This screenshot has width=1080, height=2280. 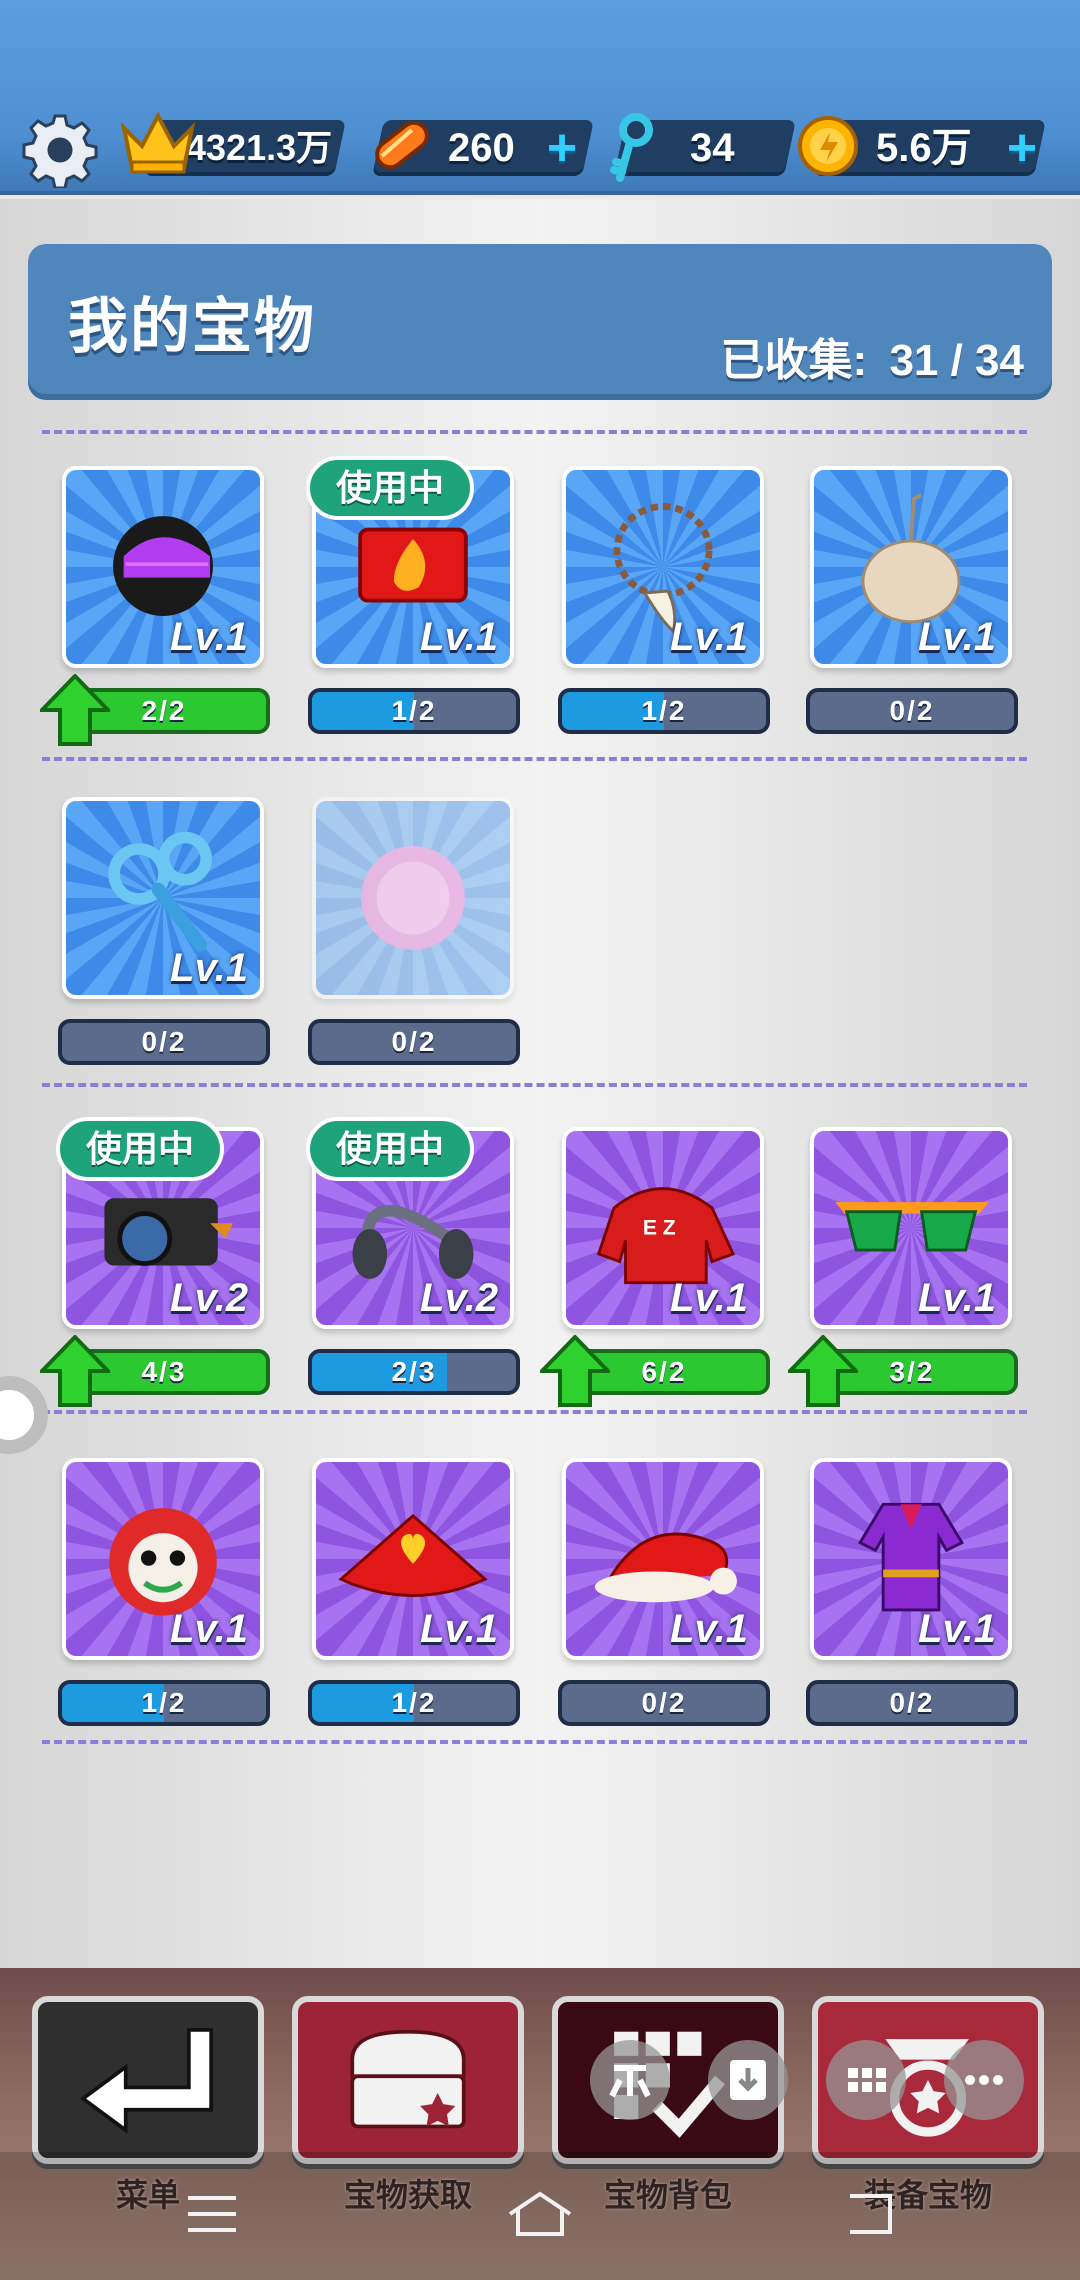 I want to click on home-icon, so click(x=540, y=2214).